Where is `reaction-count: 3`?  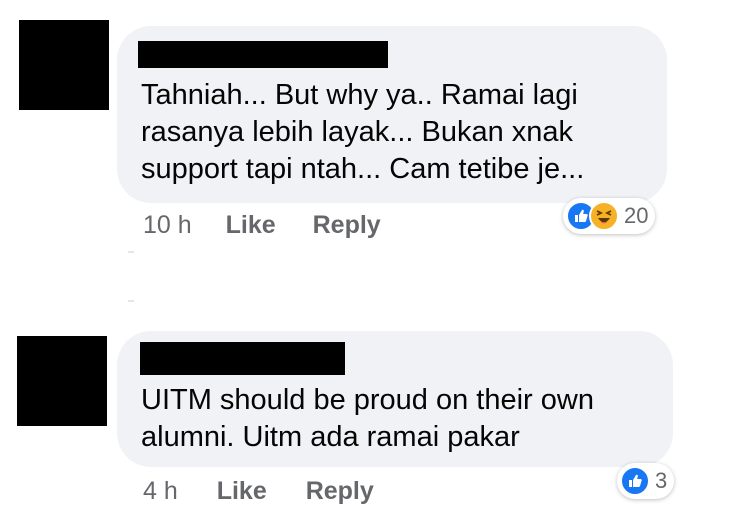
reaction-count: 3 is located at coordinates (661, 480).